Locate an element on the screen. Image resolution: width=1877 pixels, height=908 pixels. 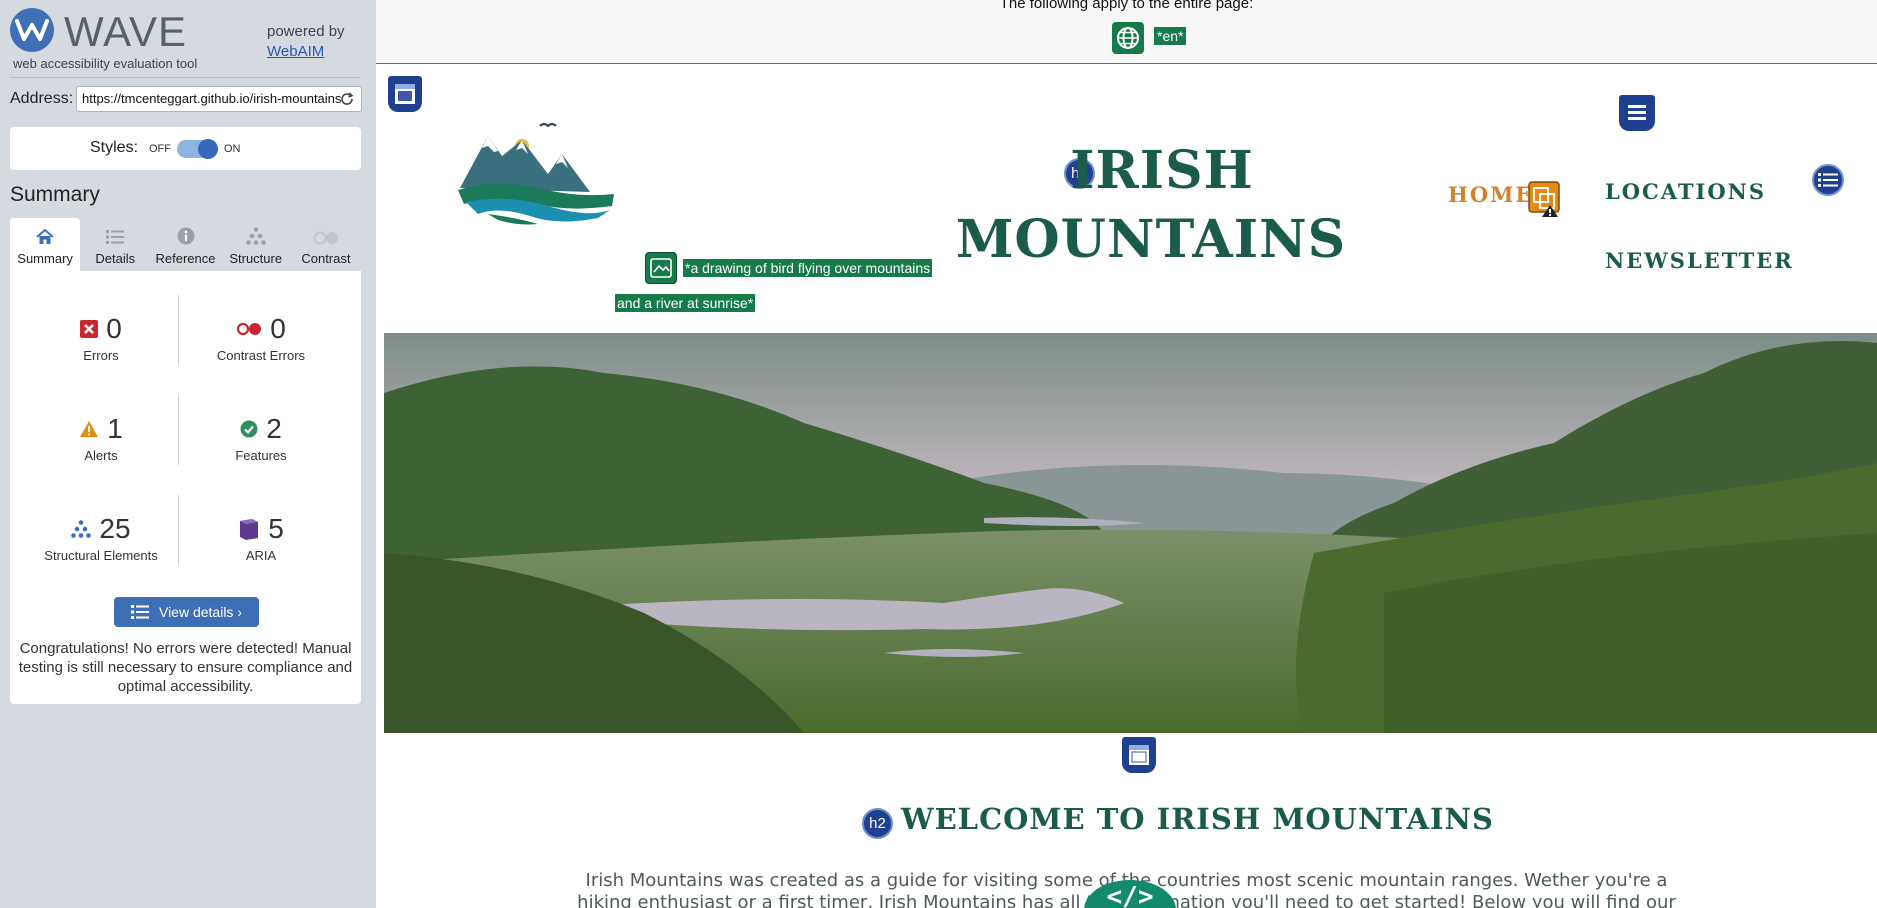
aria-count: 5 is located at coordinates (276, 528).